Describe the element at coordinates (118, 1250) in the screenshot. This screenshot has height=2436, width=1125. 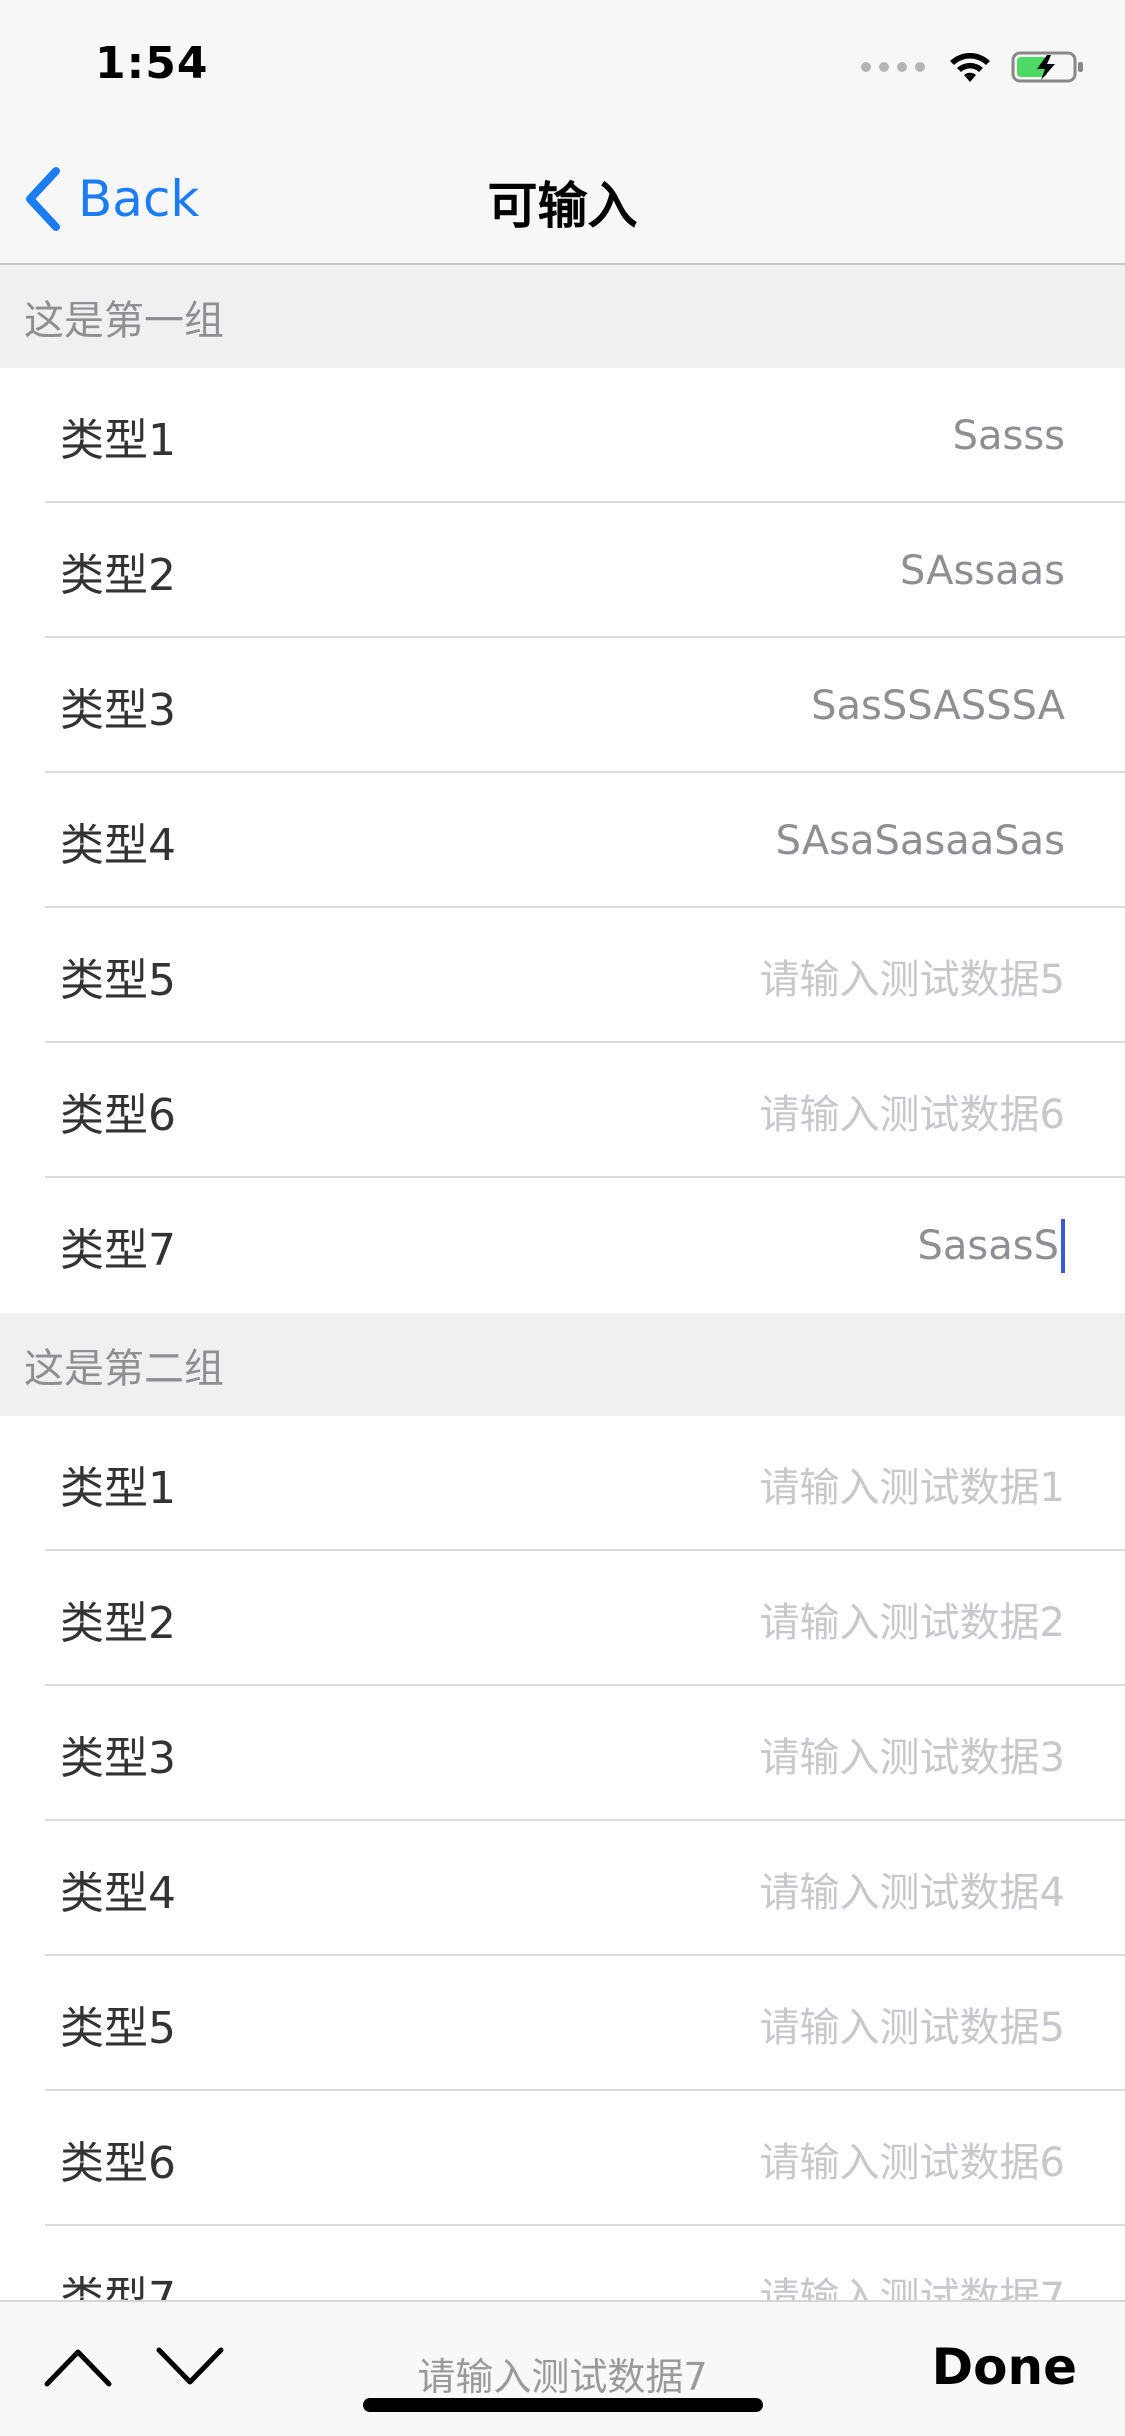
I see `row-label: 类型7` at that location.